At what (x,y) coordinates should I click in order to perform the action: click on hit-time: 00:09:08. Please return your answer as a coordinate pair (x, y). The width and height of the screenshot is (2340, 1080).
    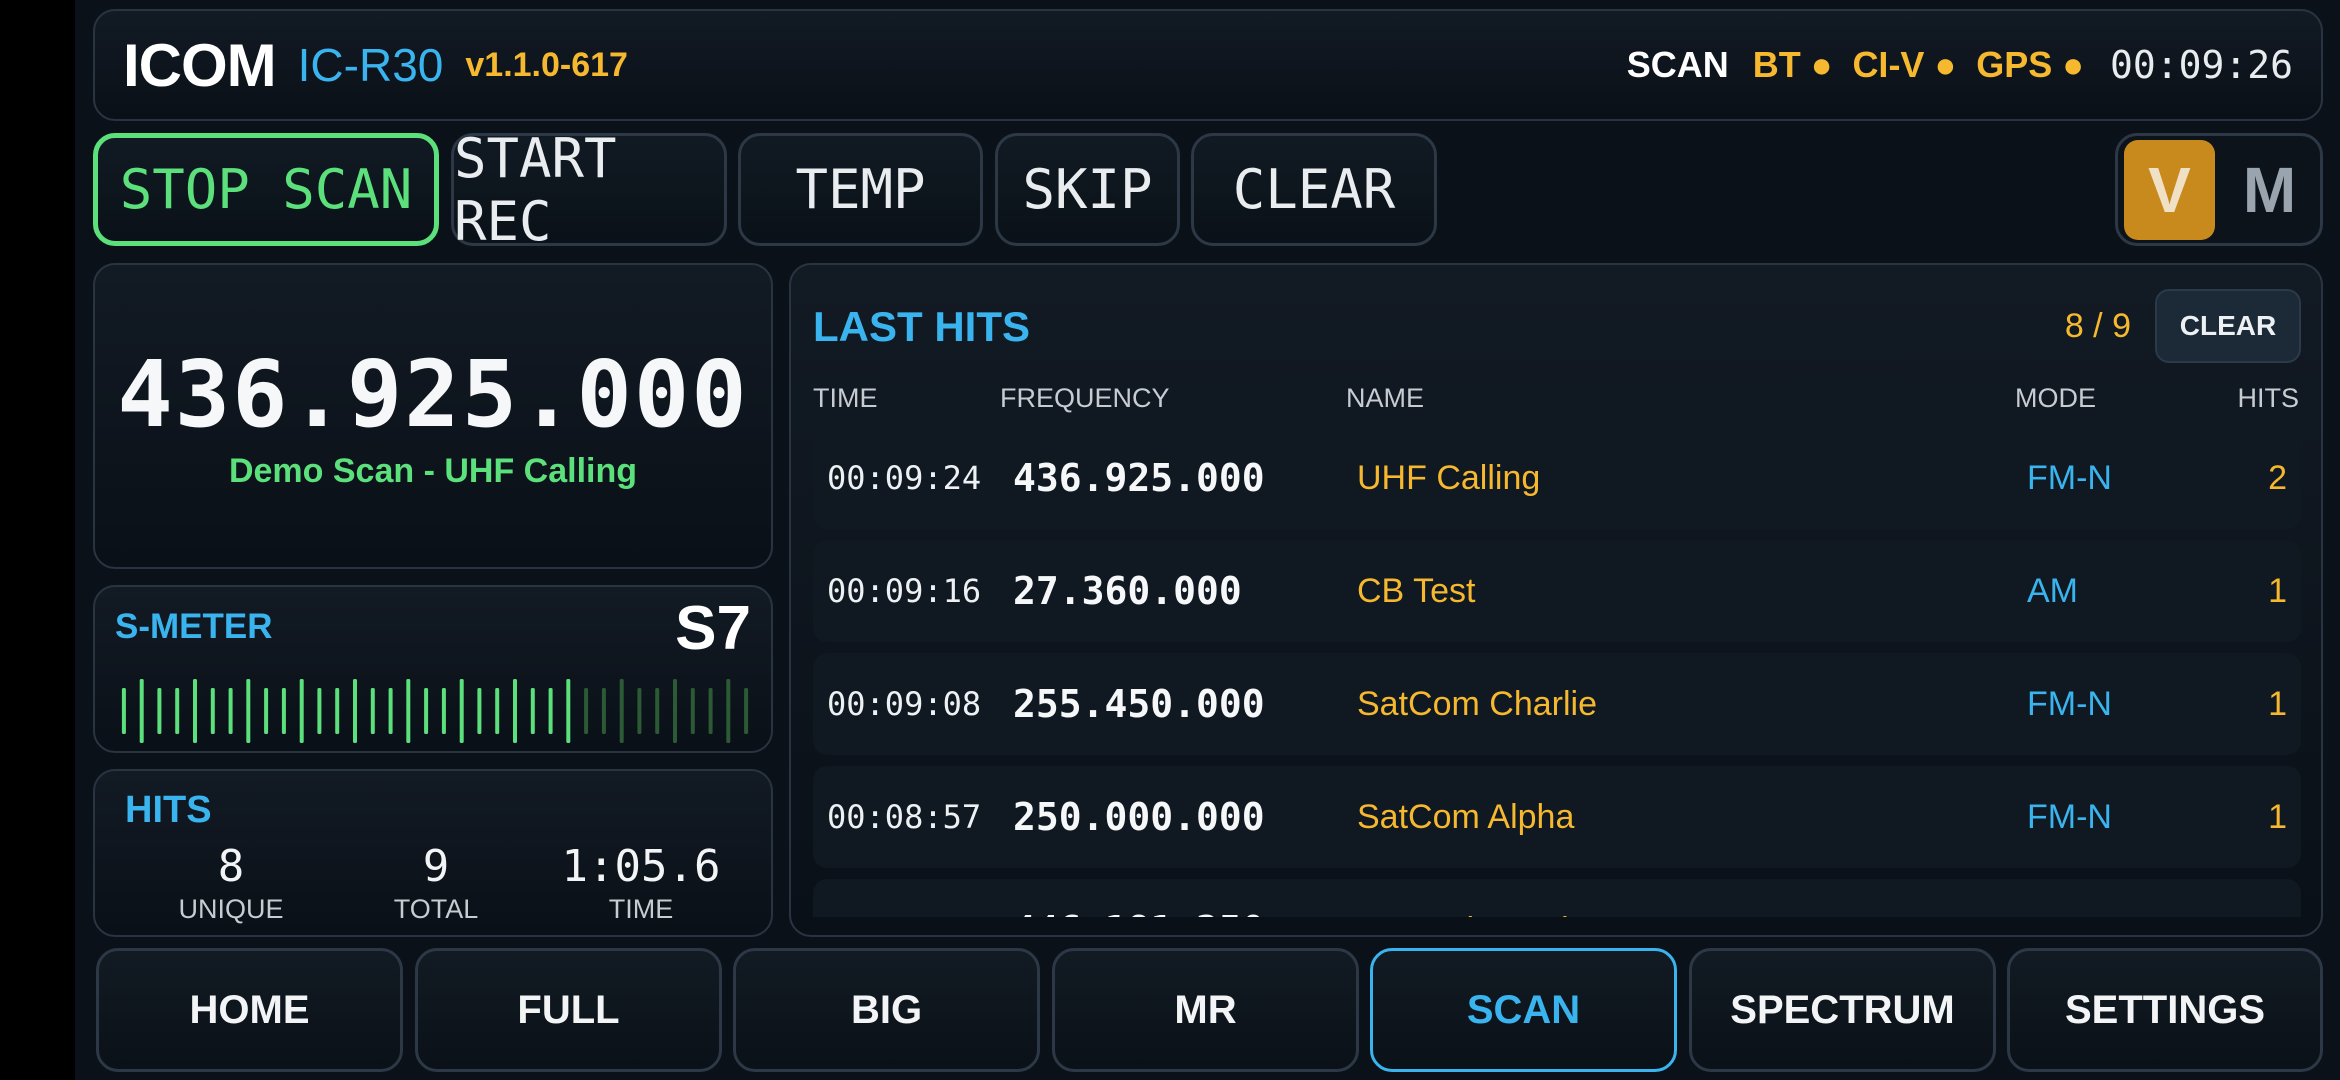
    Looking at the image, I should click on (904, 704).